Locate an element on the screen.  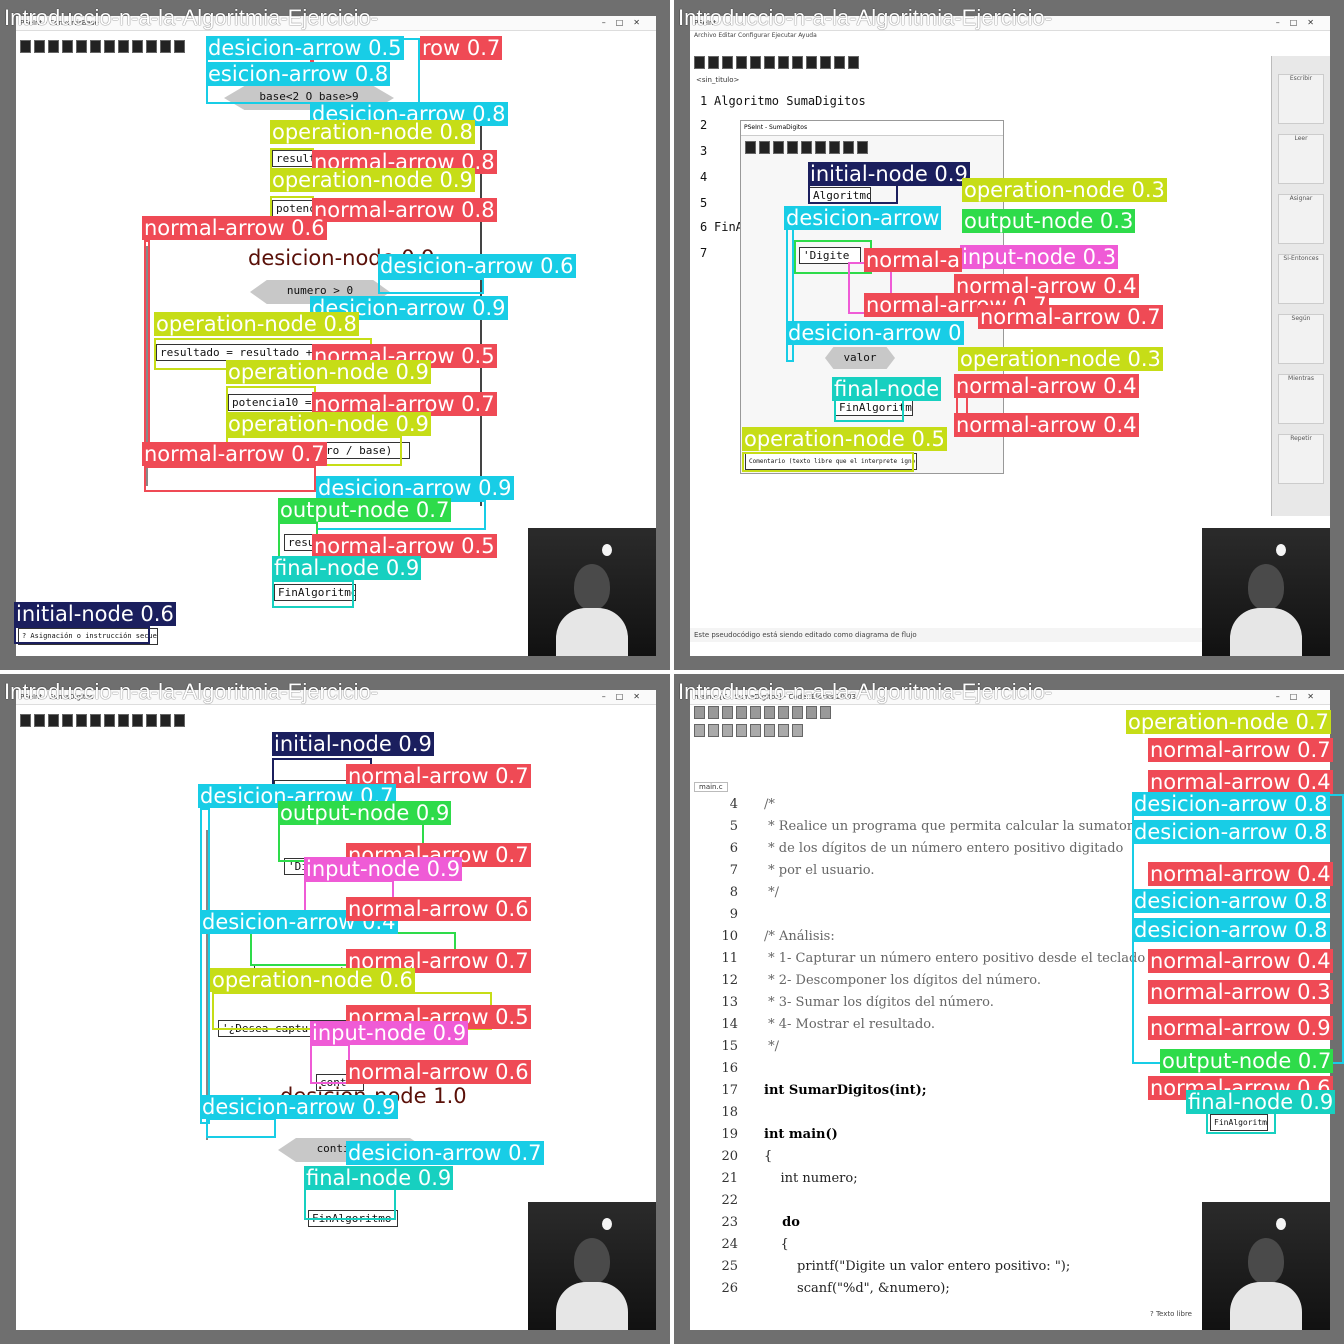
command-segun: Según is located at coordinates (1301, 339).